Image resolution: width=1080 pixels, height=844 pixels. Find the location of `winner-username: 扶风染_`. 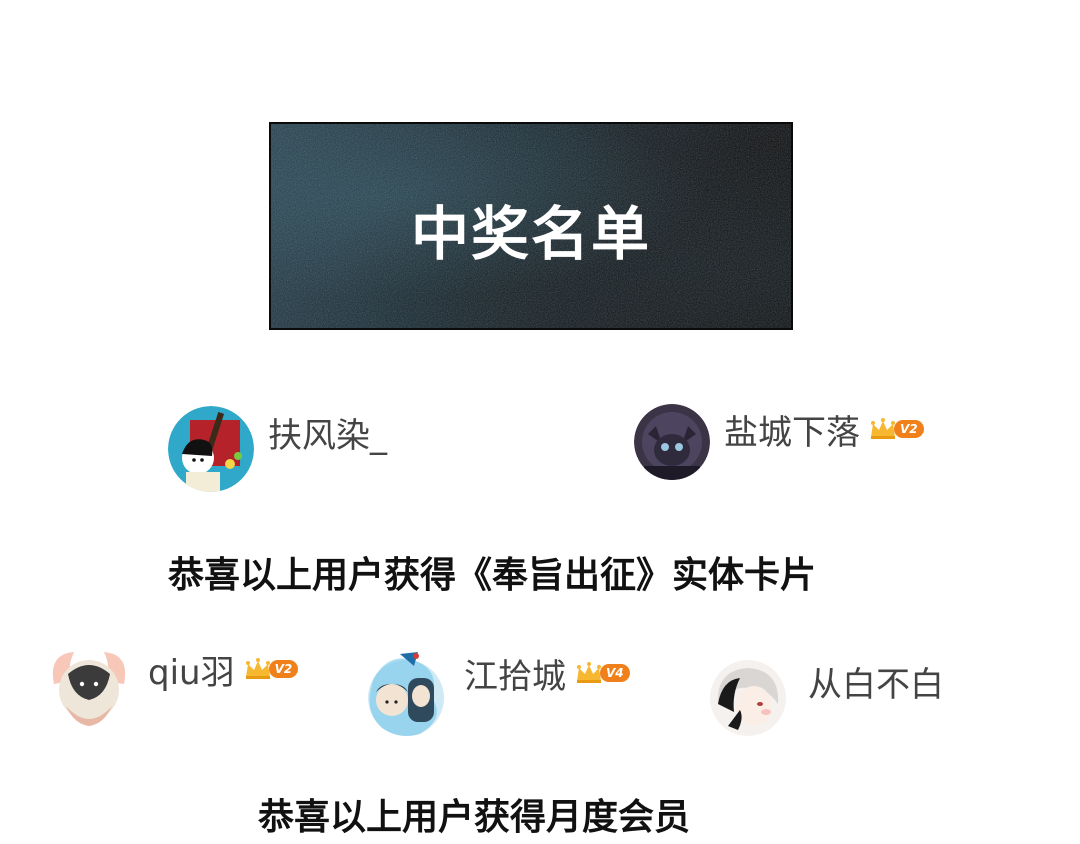

winner-username: 扶风染_ is located at coordinates (327, 435).